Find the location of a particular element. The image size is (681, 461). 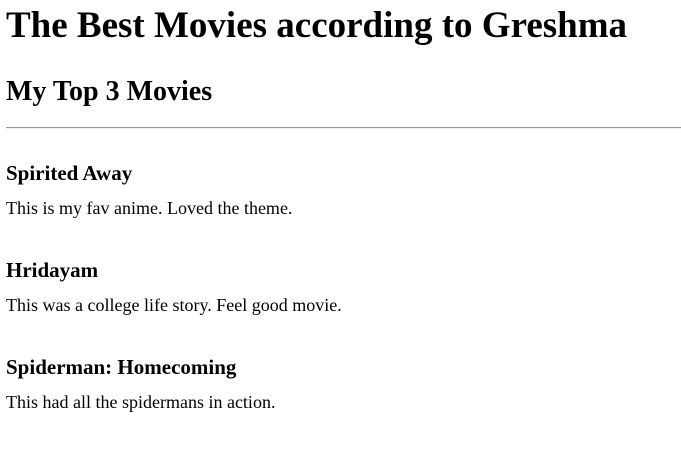

divider is located at coordinates (343, 128).